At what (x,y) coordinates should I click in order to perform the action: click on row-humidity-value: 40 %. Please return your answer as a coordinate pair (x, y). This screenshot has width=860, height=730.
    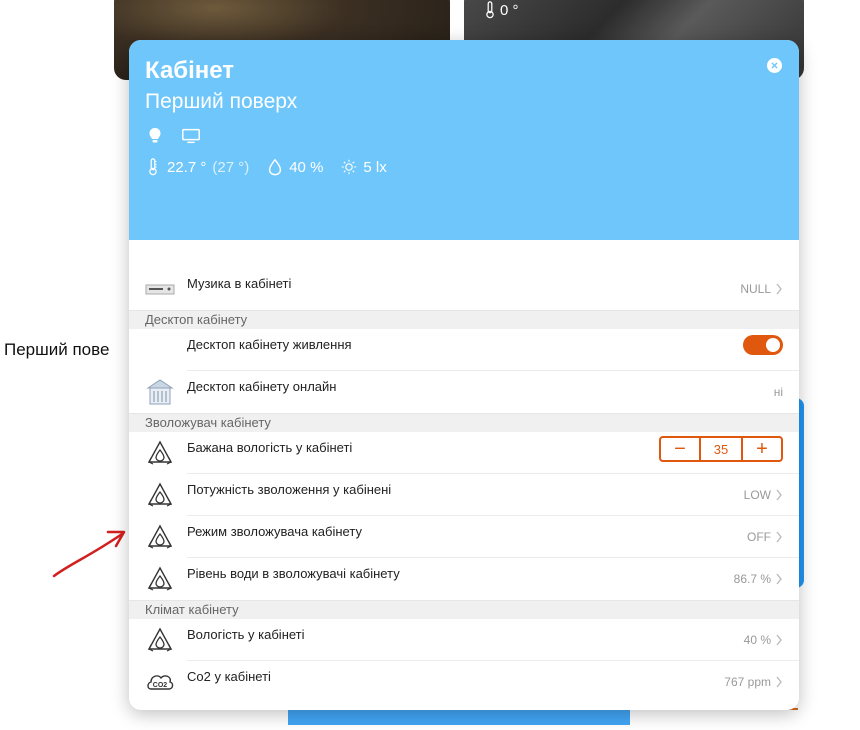
    Looking at the image, I should click on (757, 640).